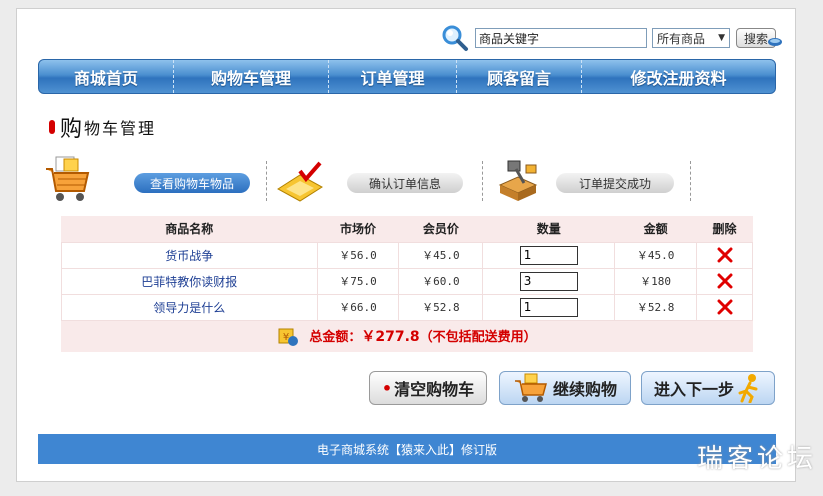 Image resolution: width=823 pixels, height=496 pixels. What do you see at coordinates (358, 229) in the screenshot?
I see `header-market-price: 市场价` at bounding box center [358, 229].